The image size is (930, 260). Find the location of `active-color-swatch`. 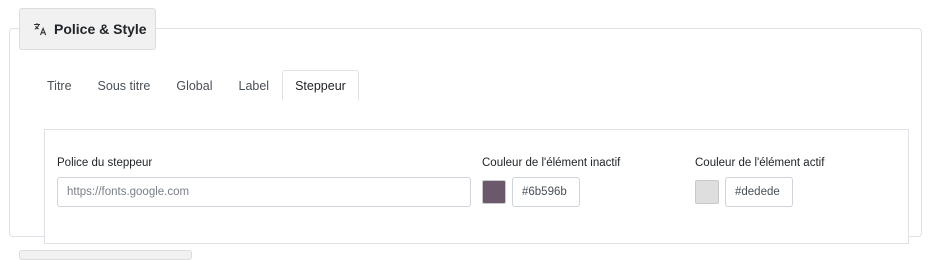

active-color-swatch is located at coordinates (707, 192).